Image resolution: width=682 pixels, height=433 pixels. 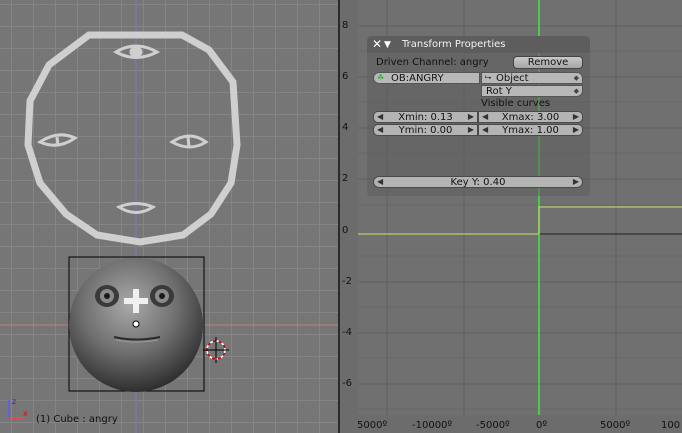 I want to click on key-y-field: ◀ Key Y: 0.40 ▶, so click(x=478, y=182).